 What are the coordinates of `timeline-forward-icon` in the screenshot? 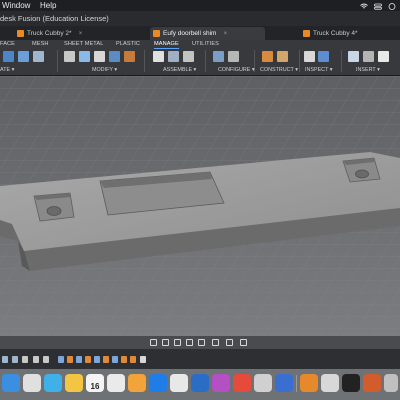 It's located at (36, 359).